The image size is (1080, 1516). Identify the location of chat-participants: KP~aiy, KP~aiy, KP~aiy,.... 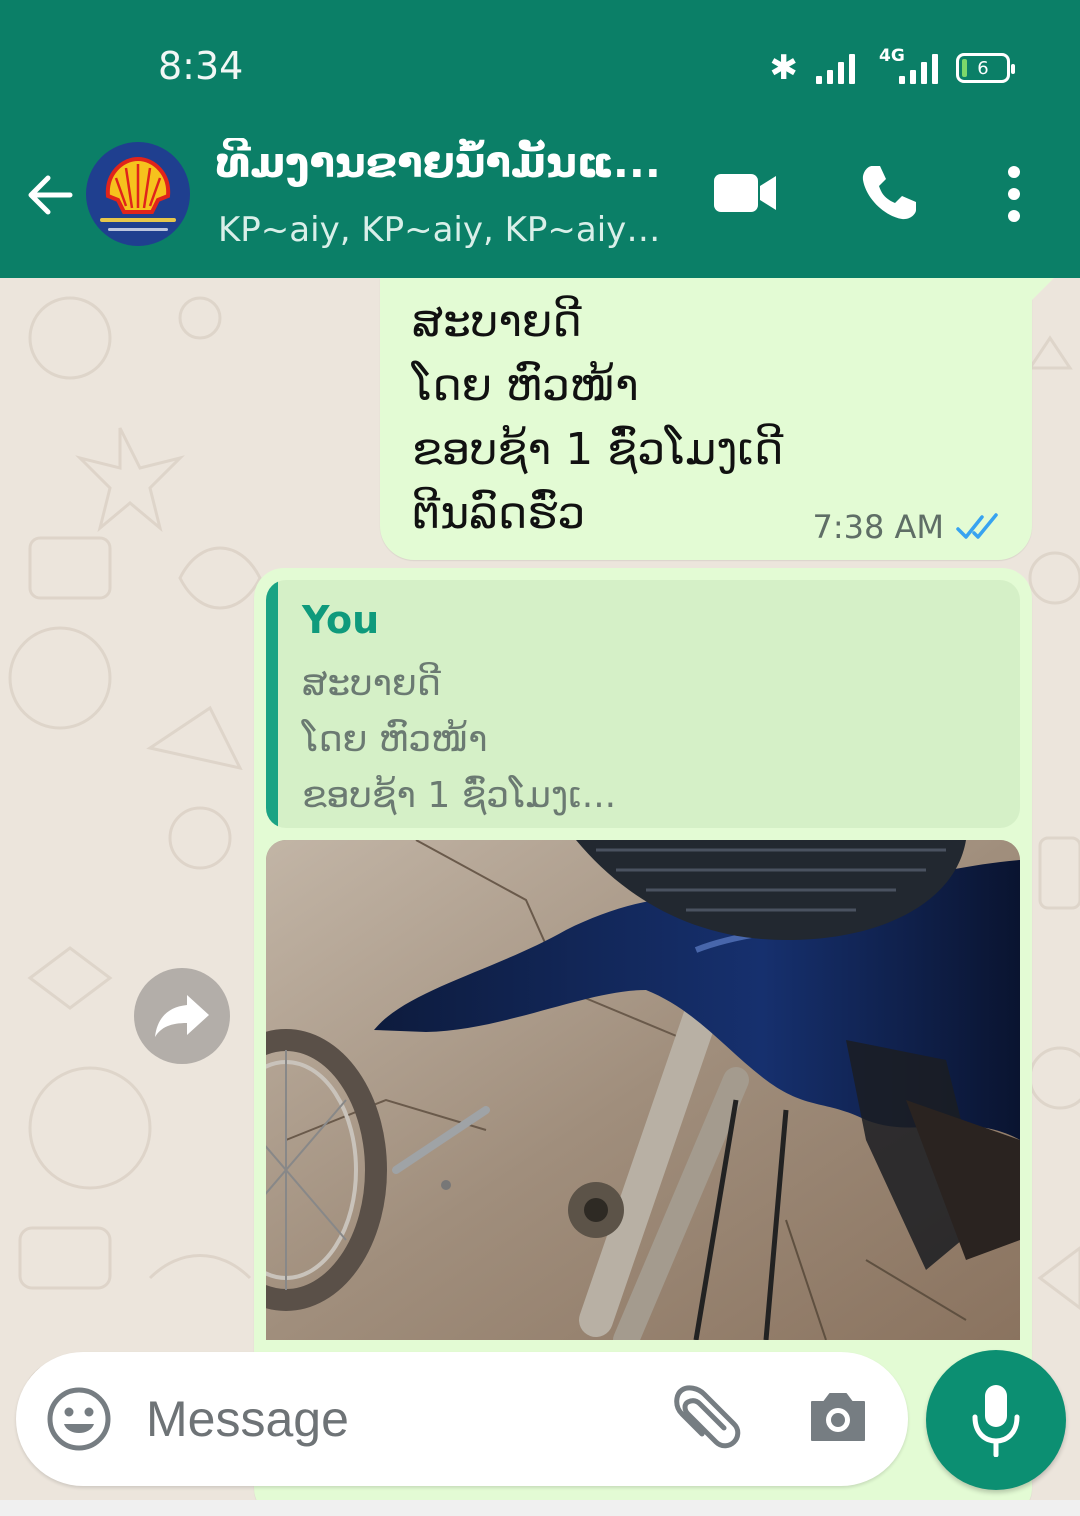
(443, 230).